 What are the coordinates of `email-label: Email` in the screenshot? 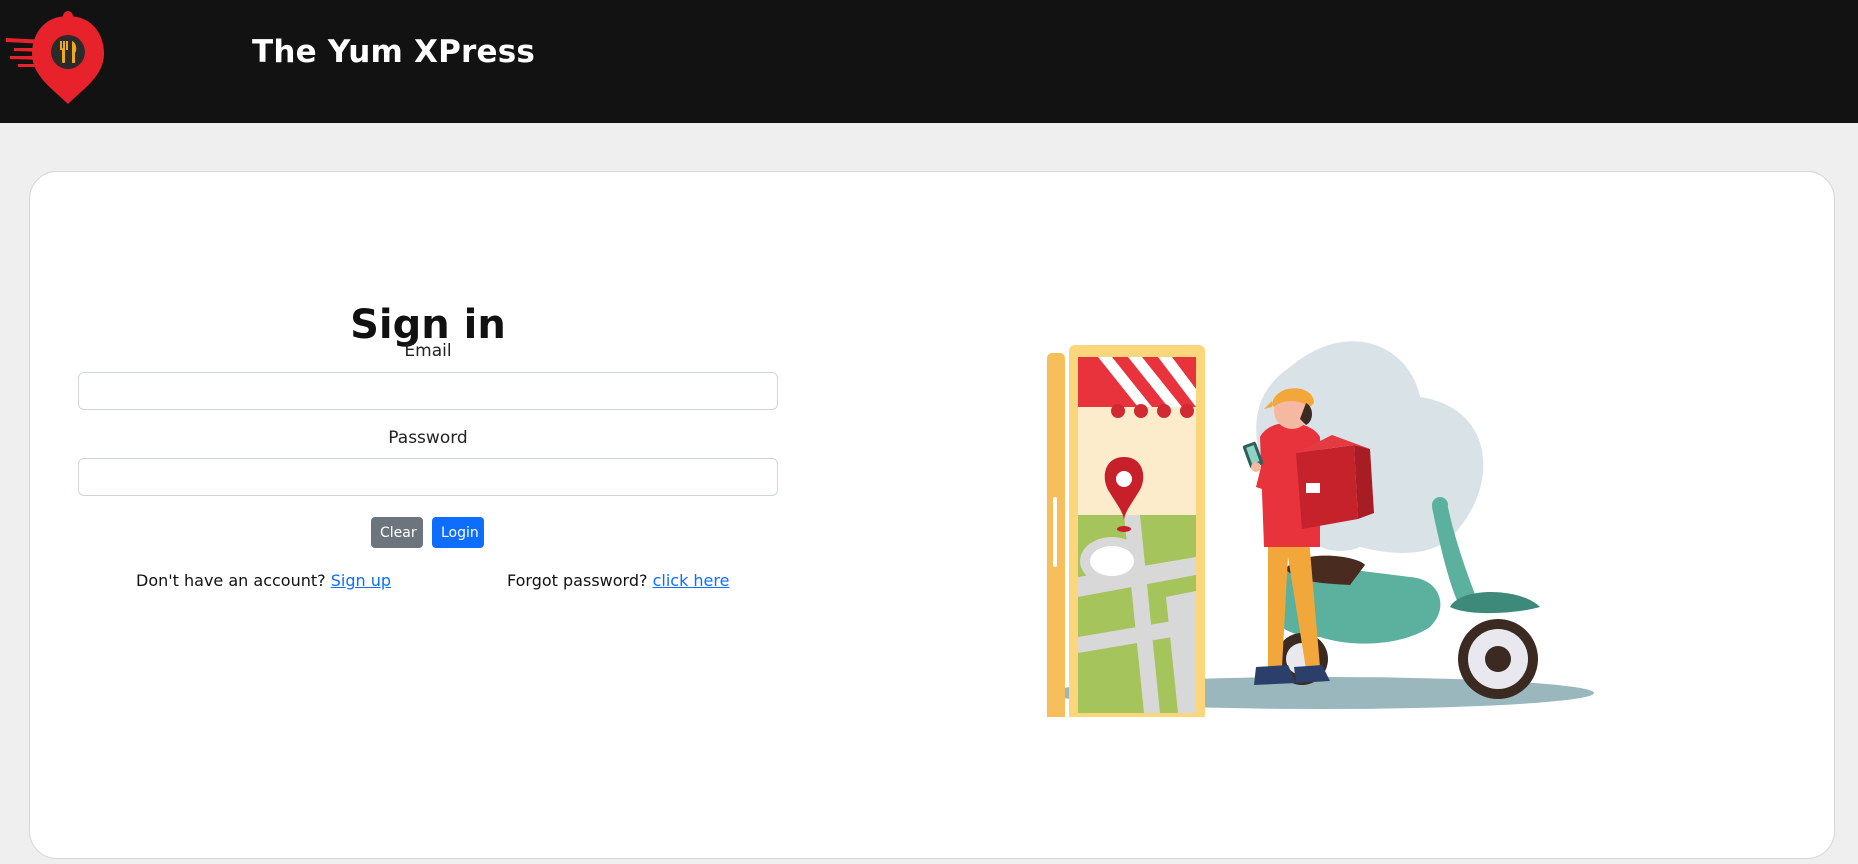 It's located at (428, 351).